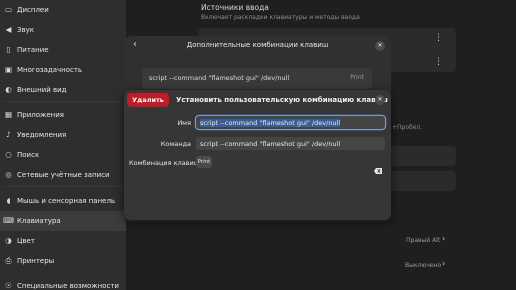 The image size is (516, 290). I want to click on sidebar-item-label: Сетевые учётные записи, so click(63, 175).